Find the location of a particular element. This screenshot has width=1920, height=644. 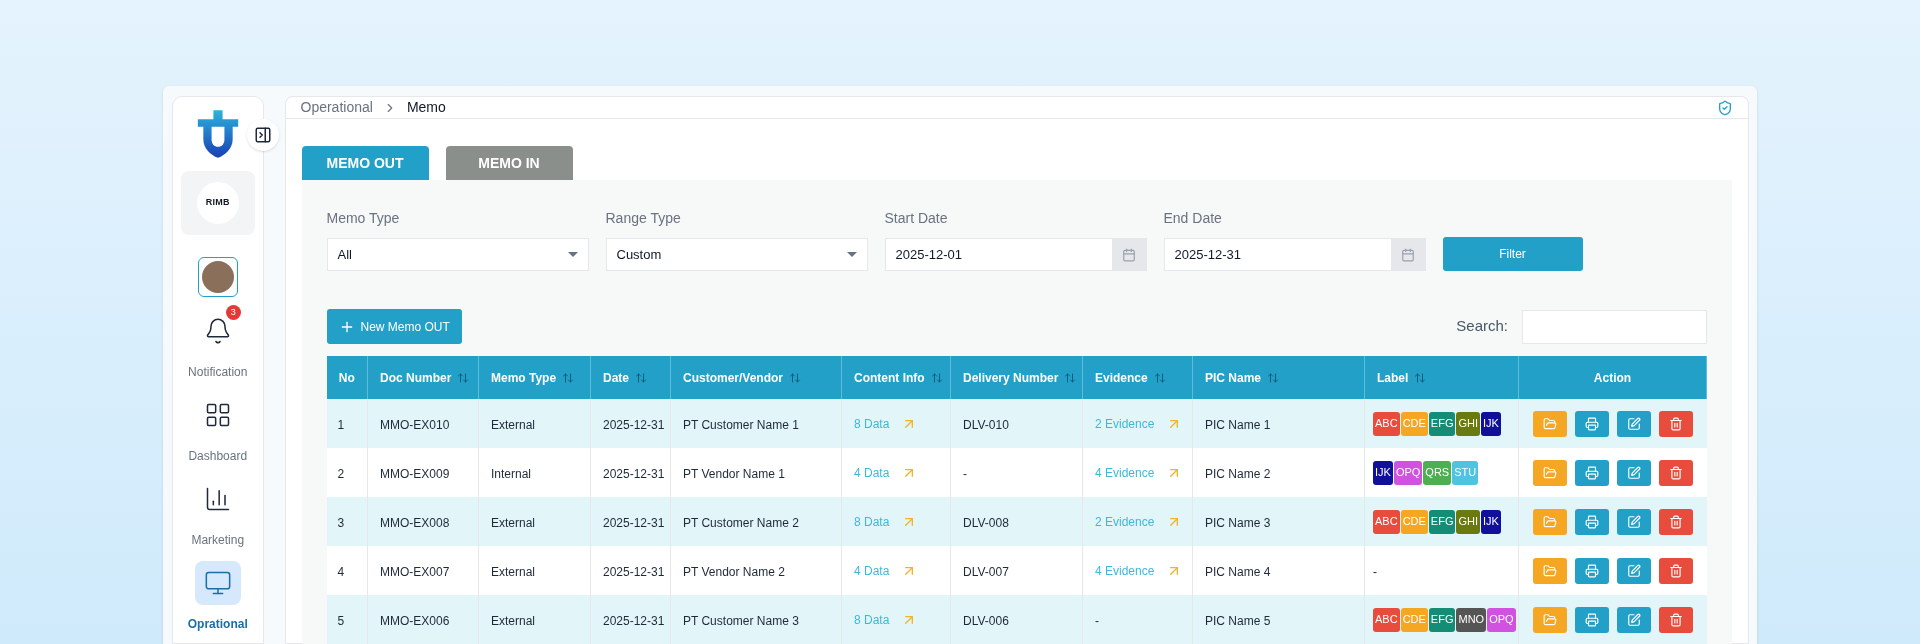

panel-toggle-button is located at coordinates (262, 135).